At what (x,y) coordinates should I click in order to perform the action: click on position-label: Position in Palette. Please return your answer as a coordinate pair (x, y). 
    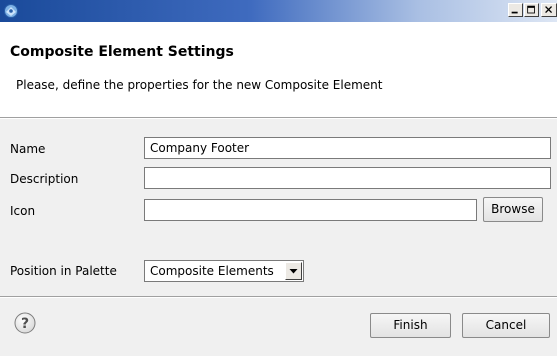
    Looking at the image, I should click on (63, 271).